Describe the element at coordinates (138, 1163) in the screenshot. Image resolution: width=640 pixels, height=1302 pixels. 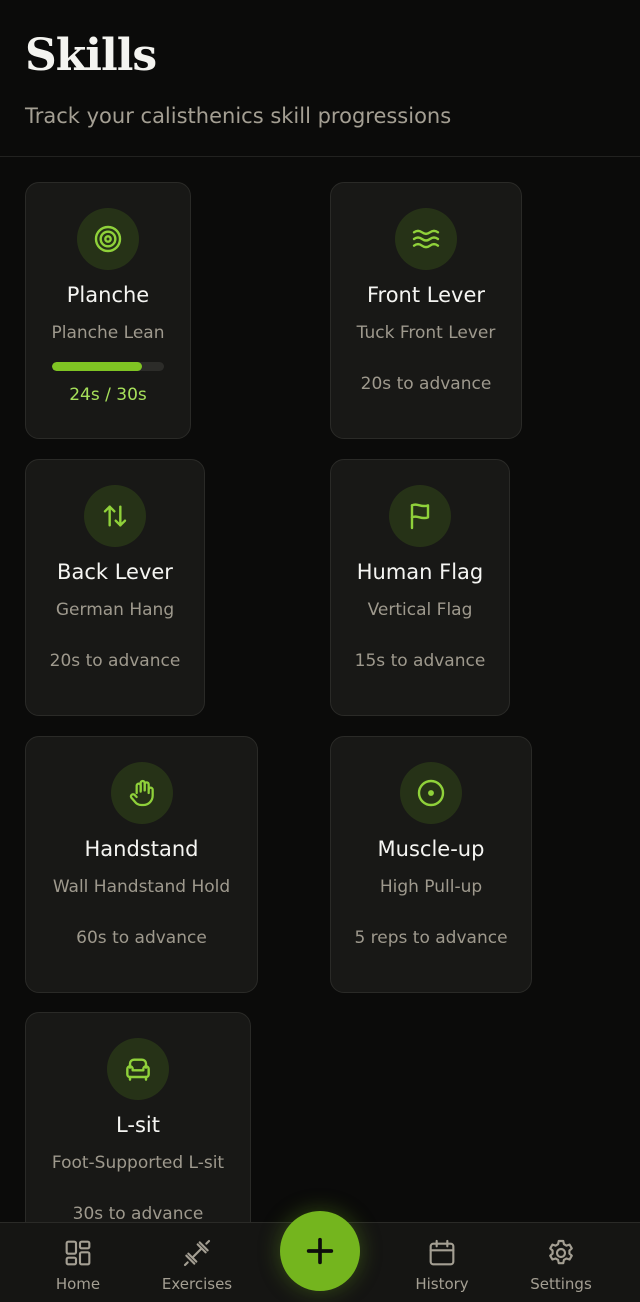
I see `skill-level: Foot-Supported L-sit` at that location.